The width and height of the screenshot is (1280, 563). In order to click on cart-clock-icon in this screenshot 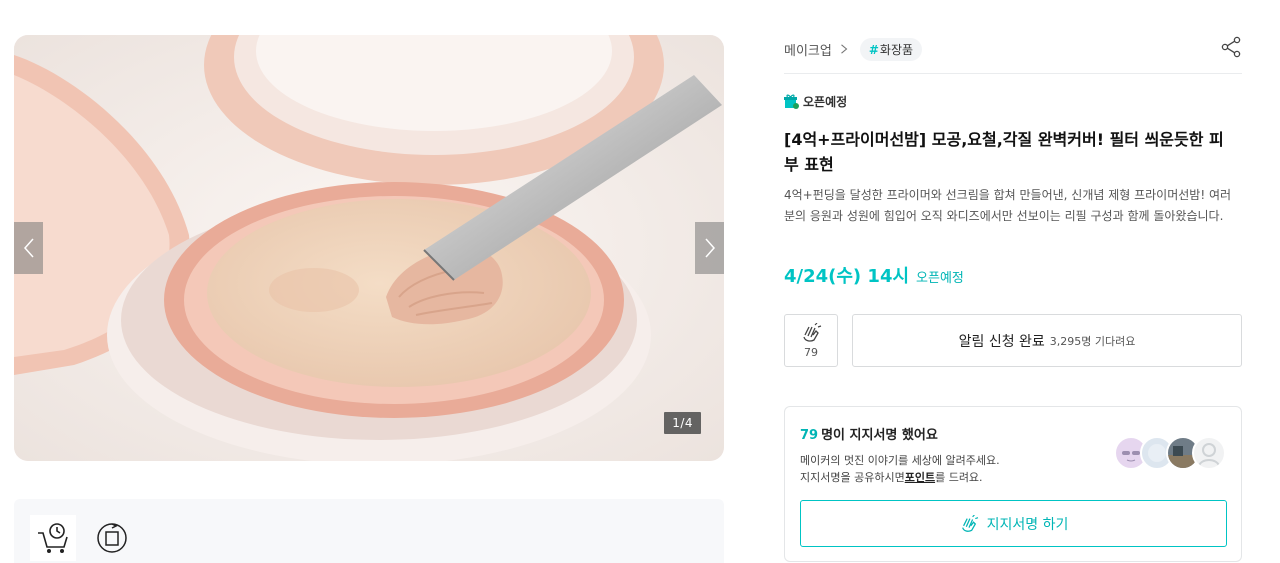, I will do `click(53, 538)`.